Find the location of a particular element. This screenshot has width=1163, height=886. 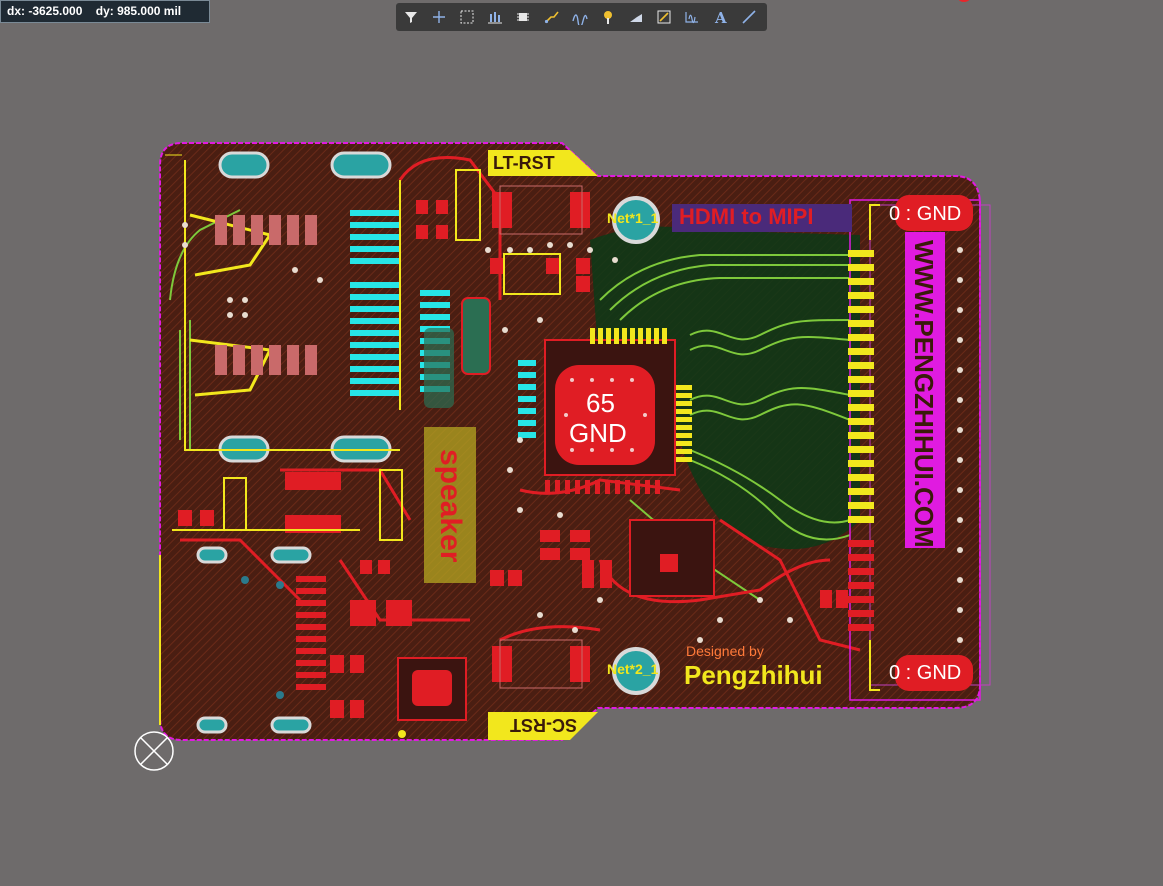

website-label: WWW.PENGZHIHUI.COM is located at coordinates (924, 394).